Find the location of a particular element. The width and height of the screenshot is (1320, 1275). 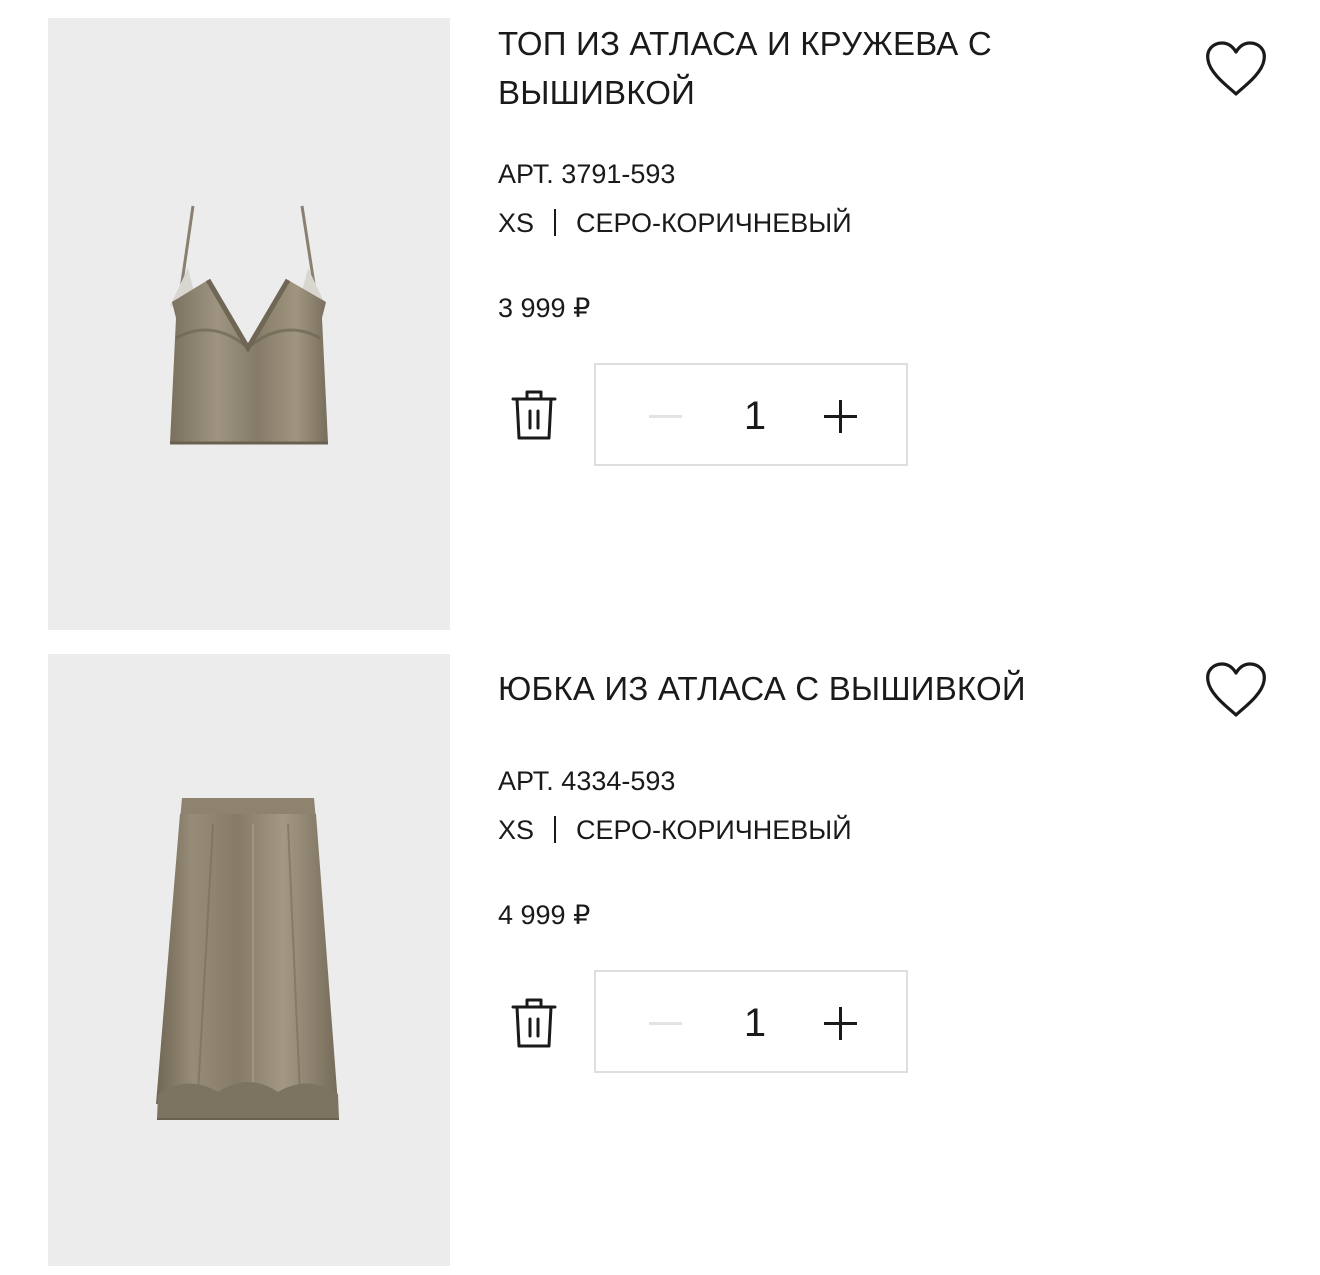

product-image-skirt is located at coordinates (249, 960).